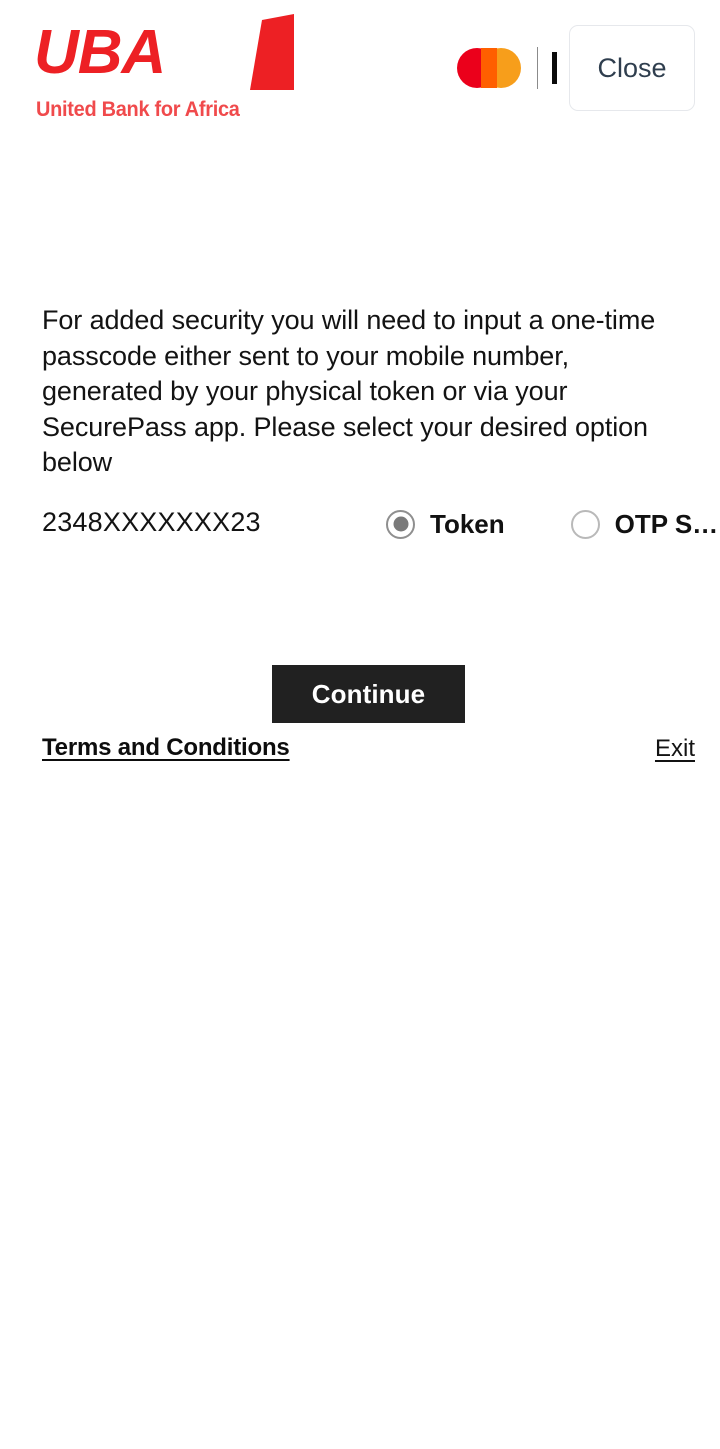 This screenshot has width=720, height=1449. I want to click on uba-flag-icon, so click(272, 52).